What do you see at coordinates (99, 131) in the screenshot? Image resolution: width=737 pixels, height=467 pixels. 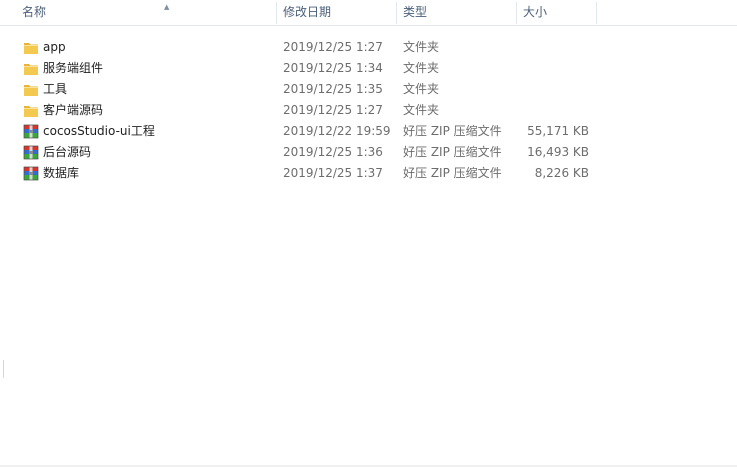 I see `file-name: cocosStudio-ui工程` at bounding box center [99, 131].